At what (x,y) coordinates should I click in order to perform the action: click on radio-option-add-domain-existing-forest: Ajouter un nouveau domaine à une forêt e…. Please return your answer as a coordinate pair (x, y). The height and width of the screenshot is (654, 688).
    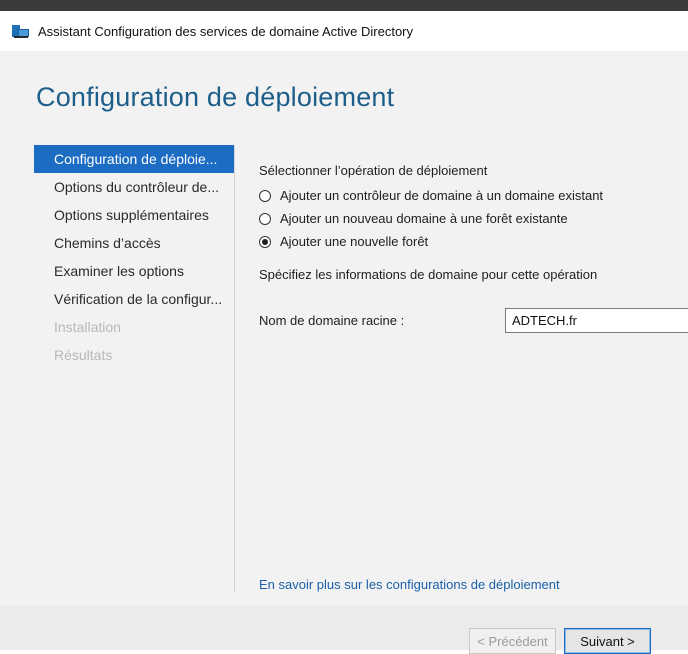
    Looking at the image, I should click on (473, 218).